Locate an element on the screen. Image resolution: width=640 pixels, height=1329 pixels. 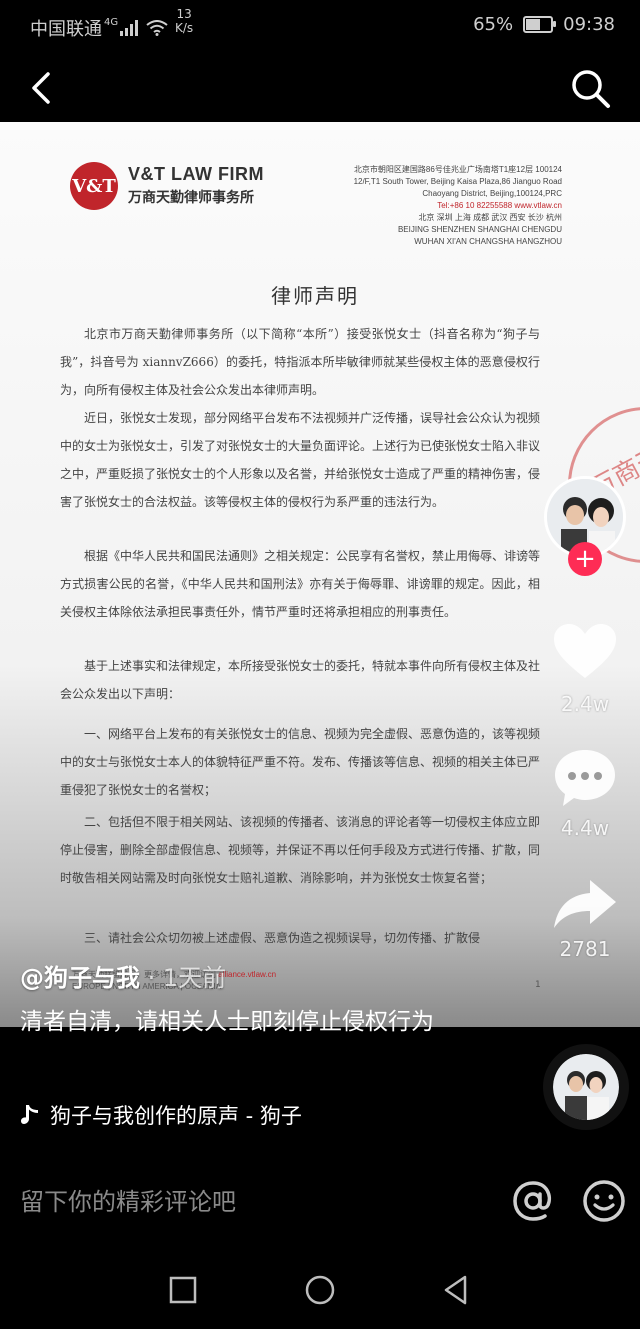
status-right: 65% 09:38 is located at coordinates (544, 24).